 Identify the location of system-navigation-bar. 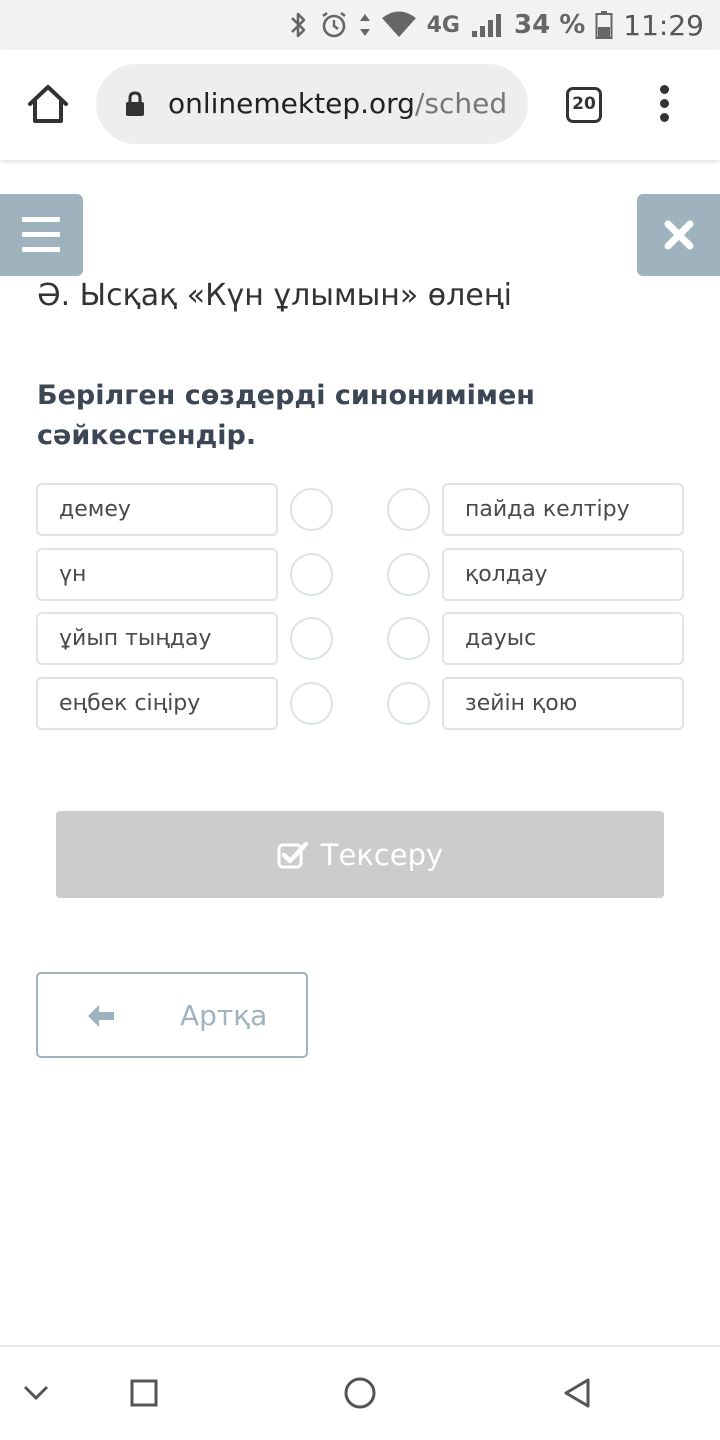
(360, 1392).